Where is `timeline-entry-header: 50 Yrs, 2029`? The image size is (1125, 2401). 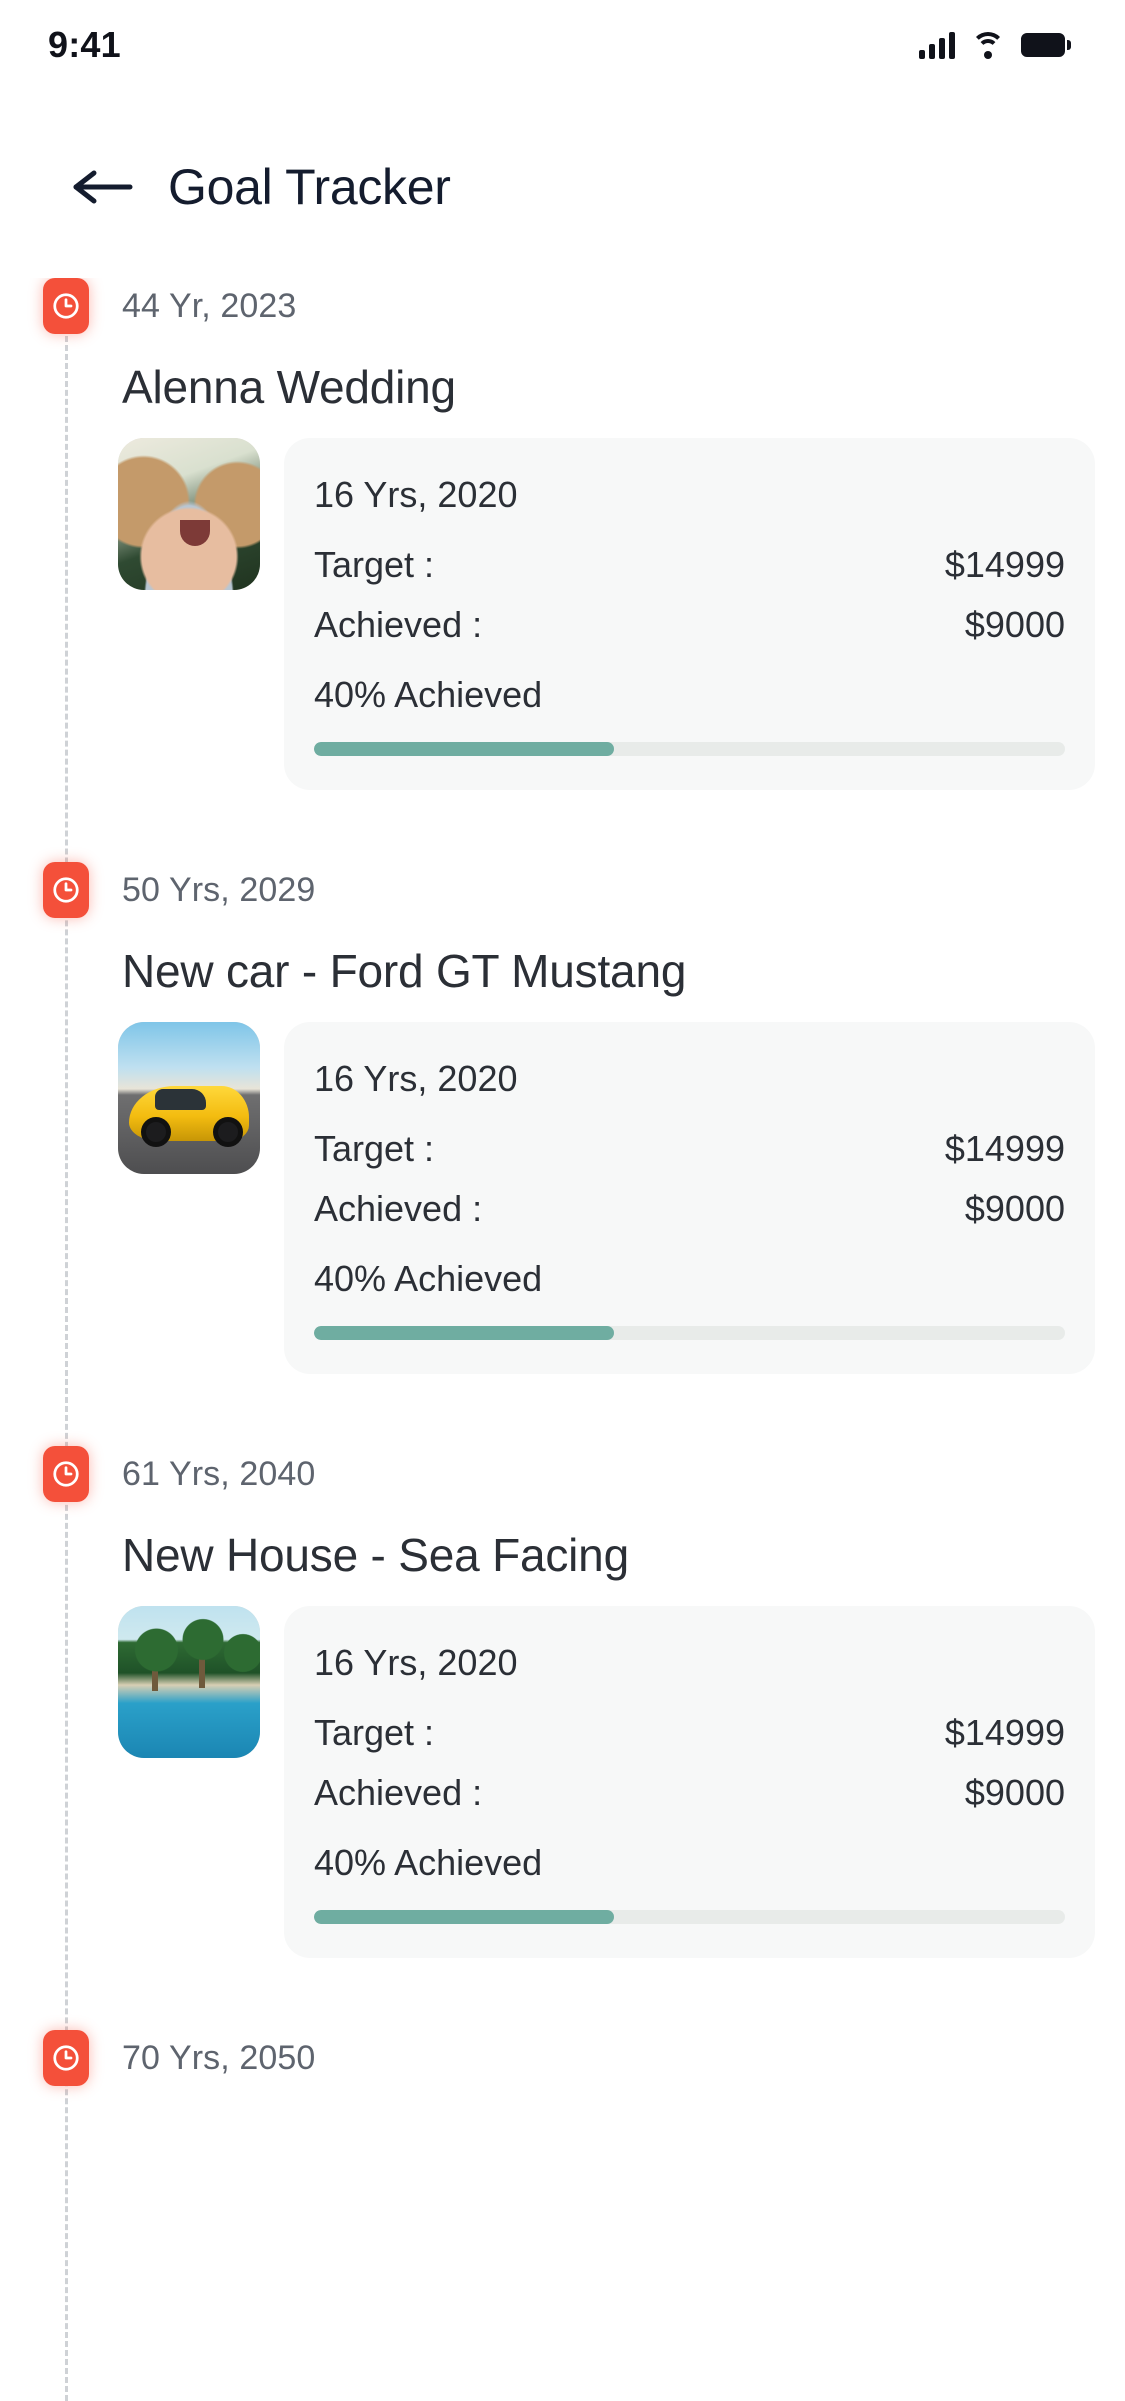 timeline-entry-header: 50 Yrs, 2029 is located at coordinates (562, 890).